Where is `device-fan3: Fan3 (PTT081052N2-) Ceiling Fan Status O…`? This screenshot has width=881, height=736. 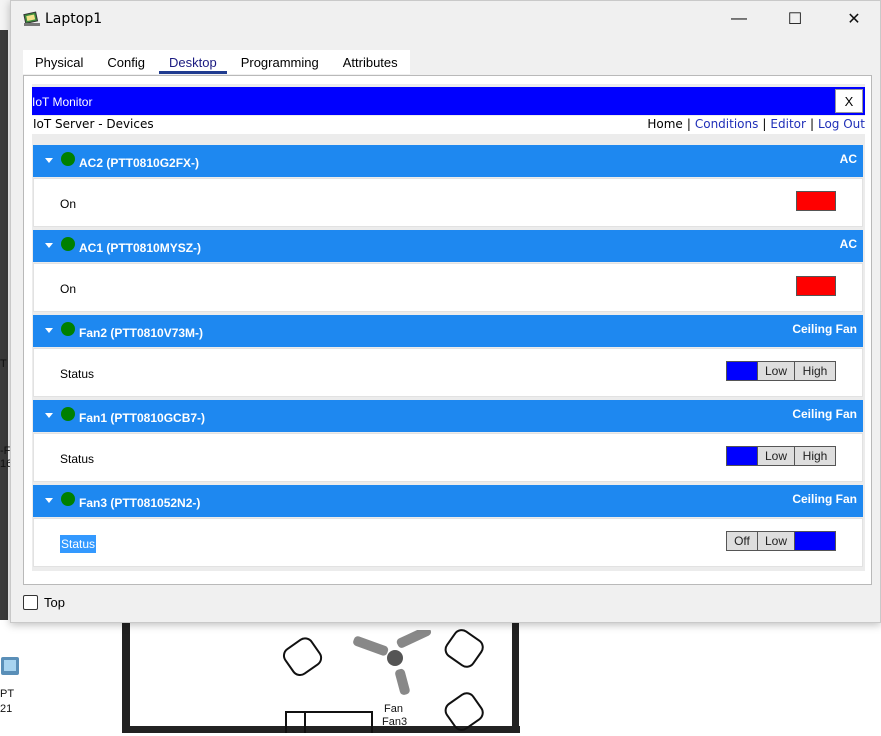
device-fan3: Fan3 (PTT081052N2-) Ceiling Fan Status O… is located at coordinates (448, 526).